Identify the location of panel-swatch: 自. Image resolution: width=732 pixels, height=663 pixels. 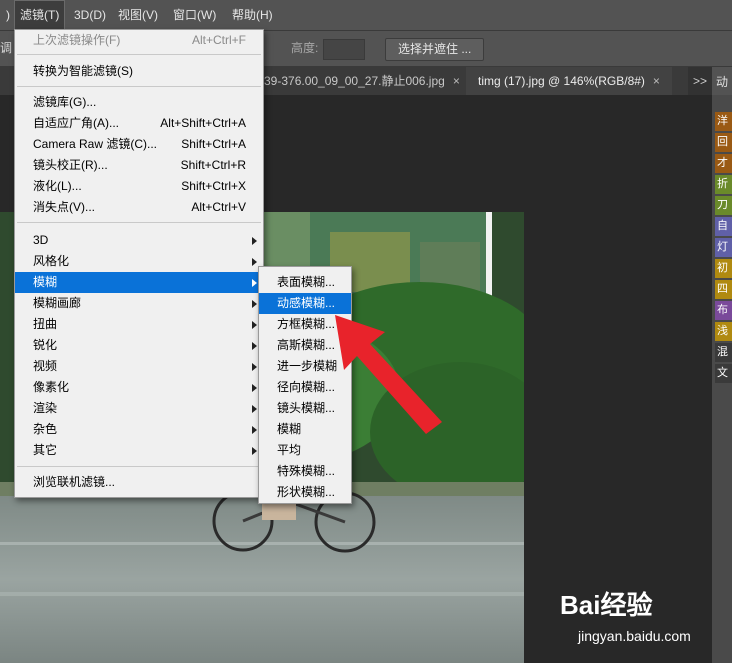
(723, 226).